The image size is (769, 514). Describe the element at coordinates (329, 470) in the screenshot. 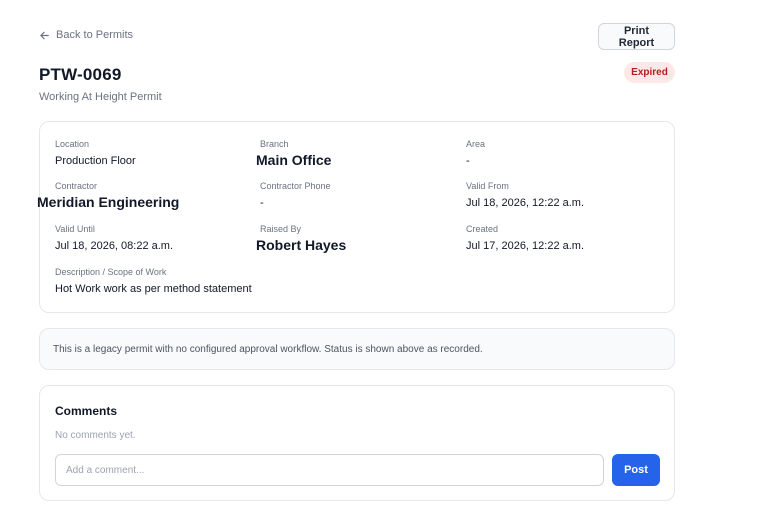

I see `comment-input` at that location.